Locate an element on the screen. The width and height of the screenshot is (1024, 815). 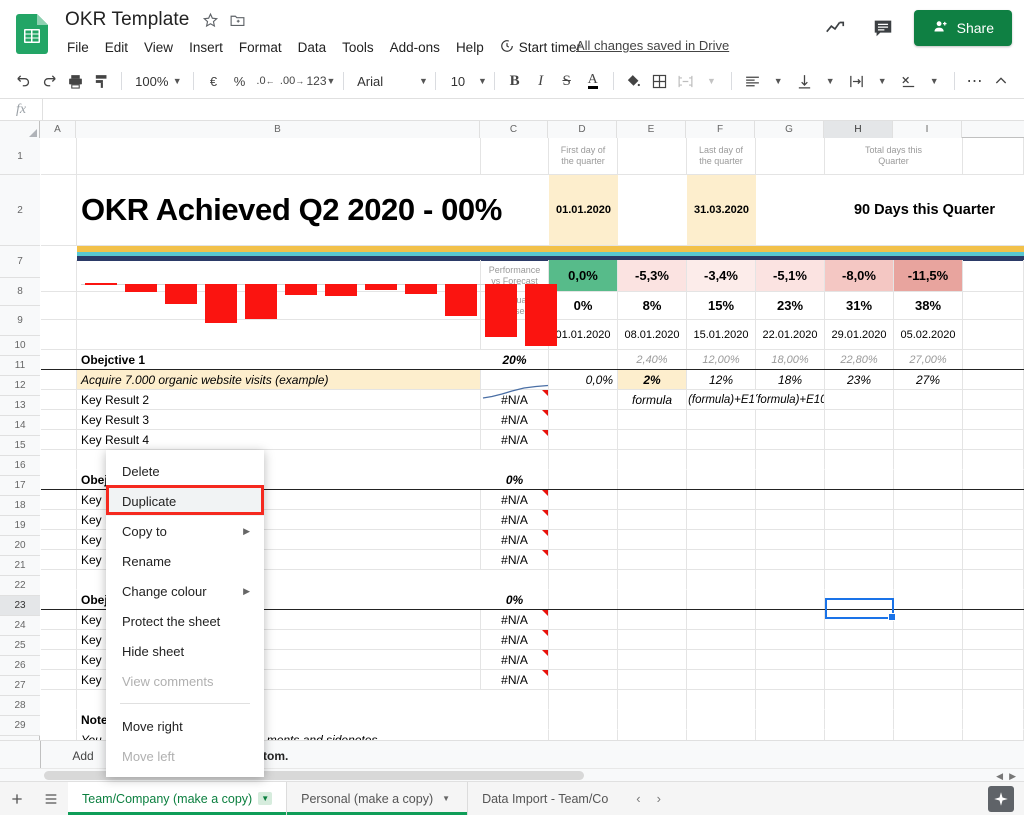
column-header-e: E is located at coordinates (651, 129).